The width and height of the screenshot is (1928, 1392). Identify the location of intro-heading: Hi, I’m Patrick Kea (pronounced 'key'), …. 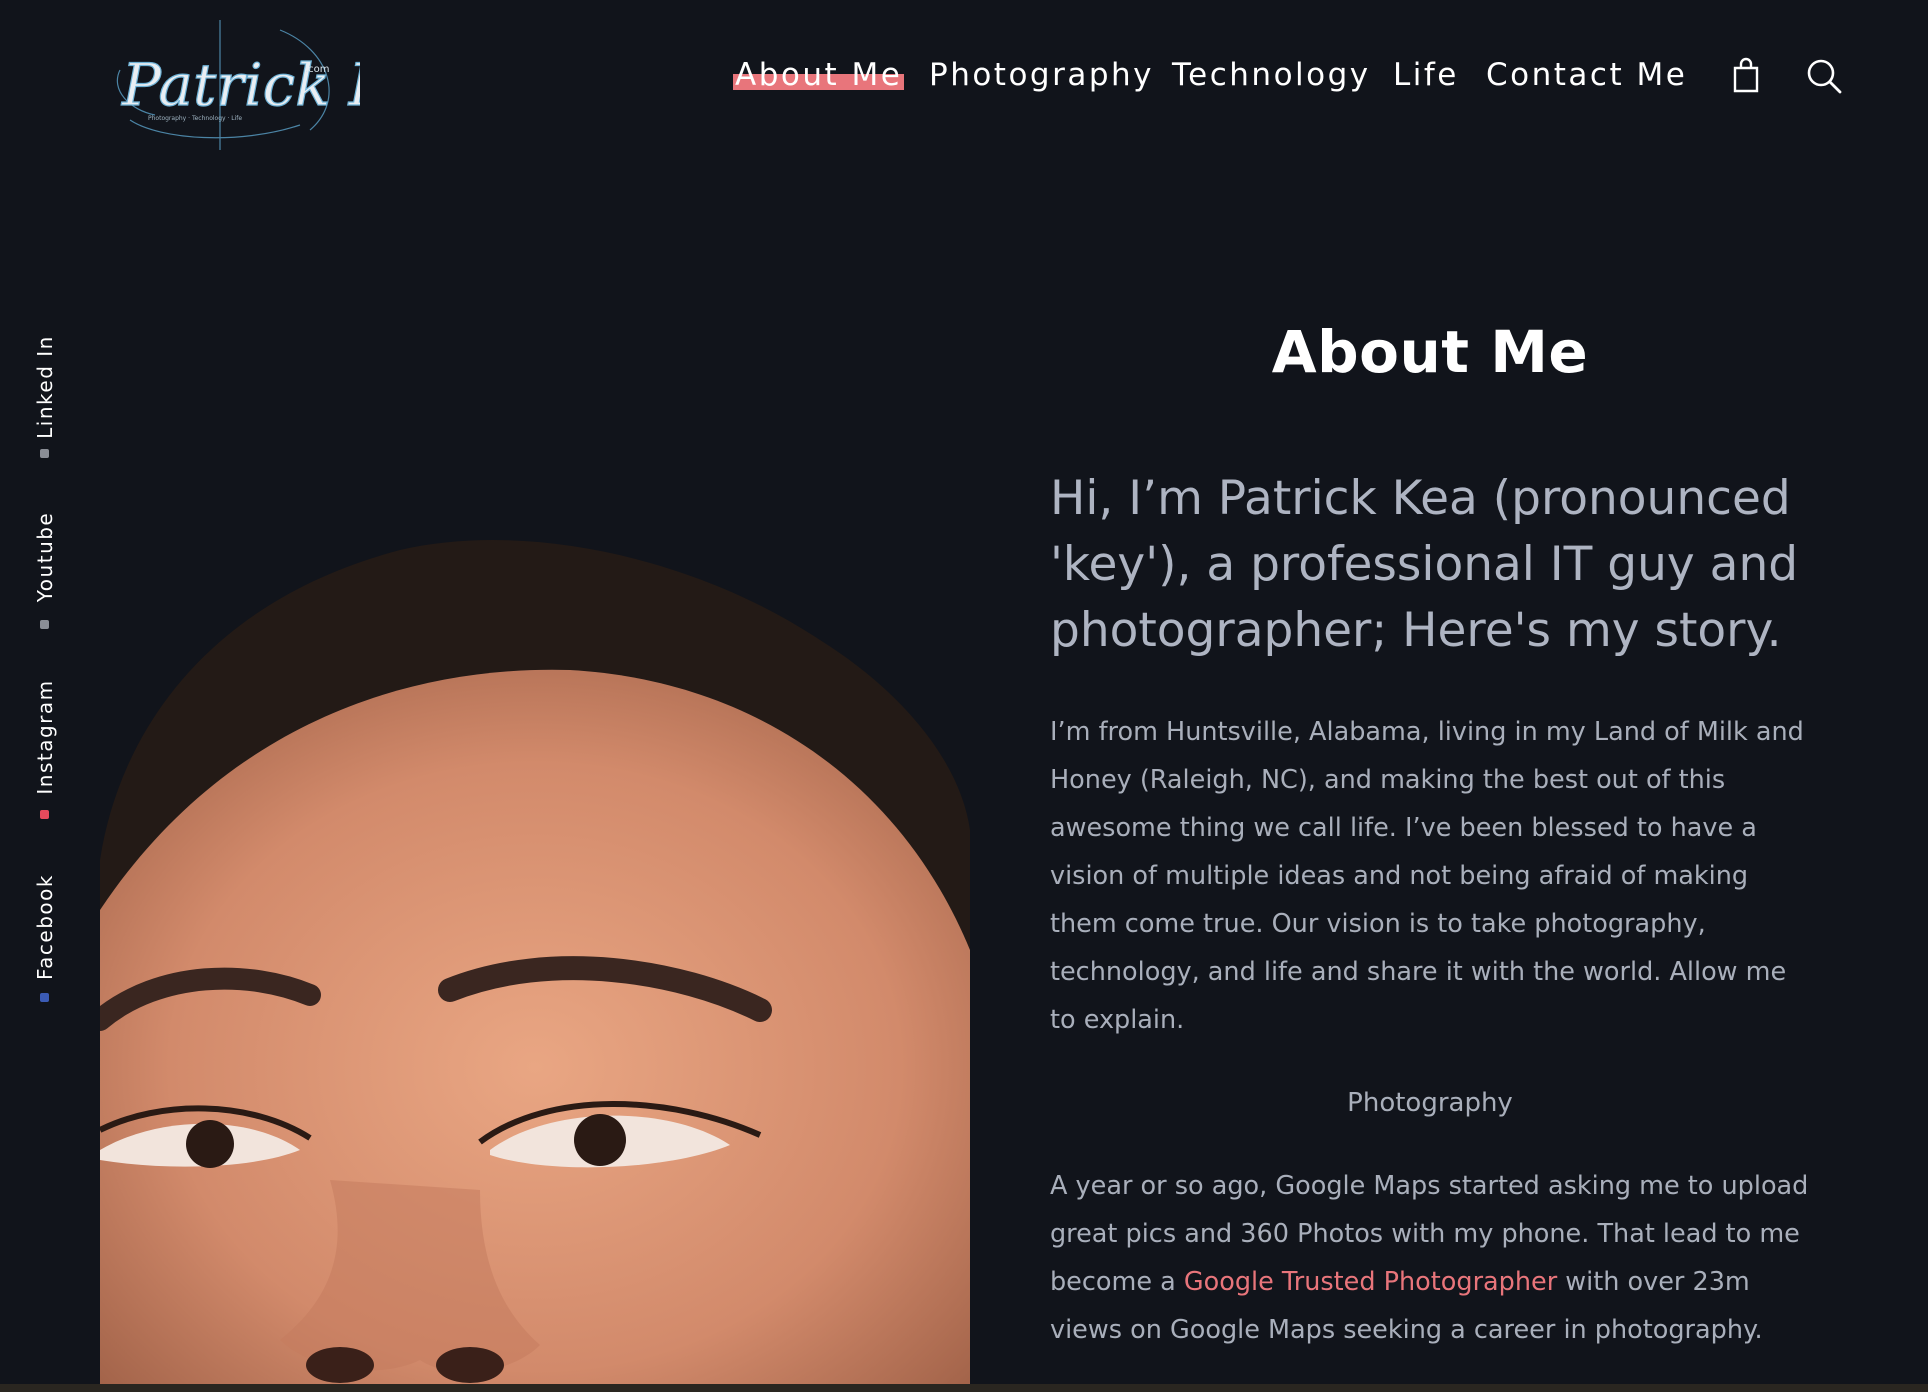
(1424, 564).